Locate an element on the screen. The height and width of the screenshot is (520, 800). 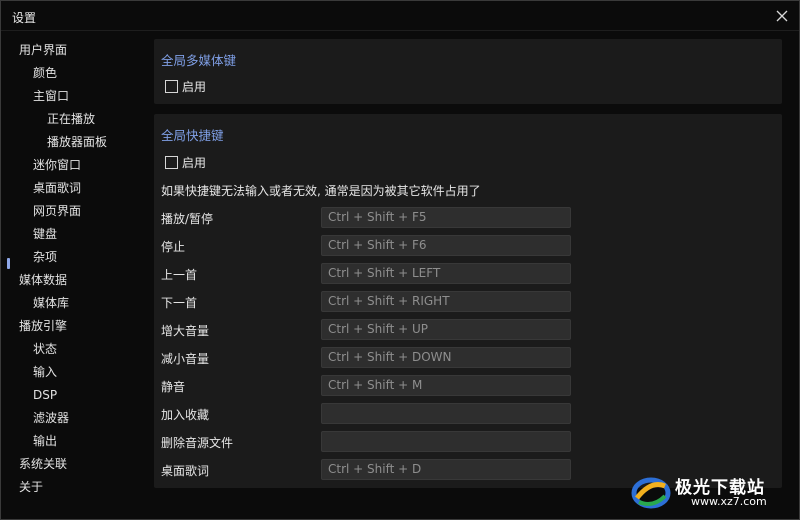
hotkey-label: 增大音量 is located at coordinates (185, 331).